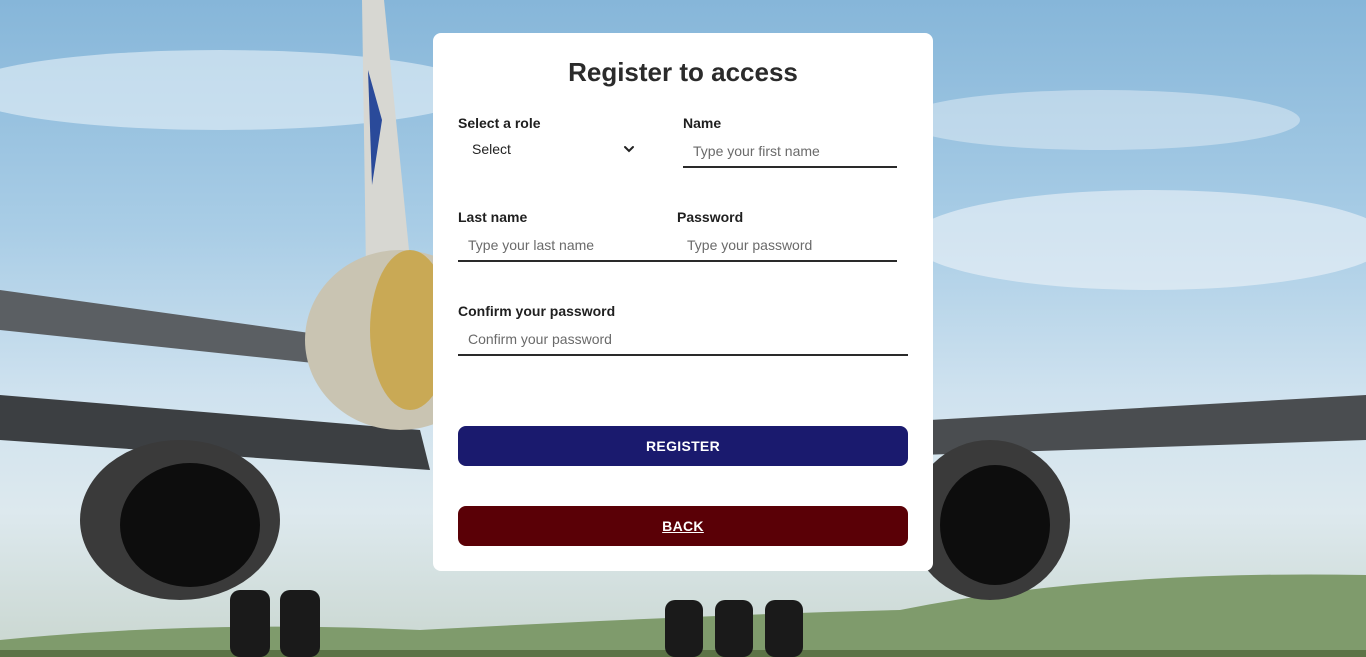  What do you see at coordinates (702, 123) in the screenshot?
I see `name-label: Name` at bounding box center [702, 123].